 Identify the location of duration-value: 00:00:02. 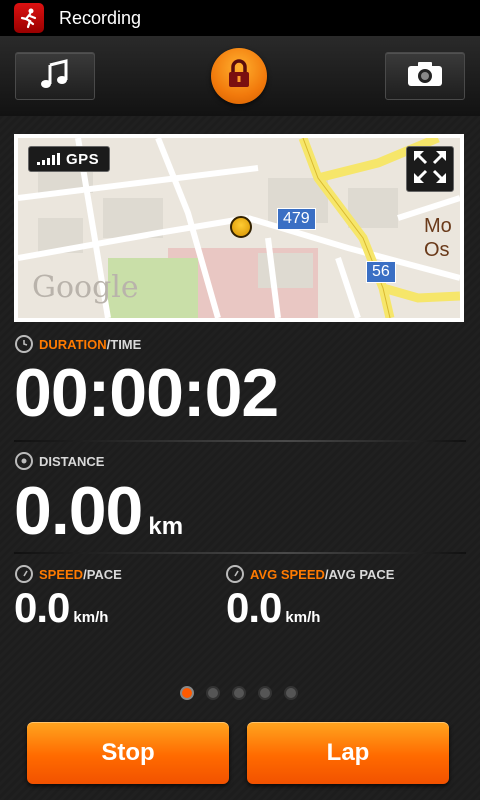
(146, 393).